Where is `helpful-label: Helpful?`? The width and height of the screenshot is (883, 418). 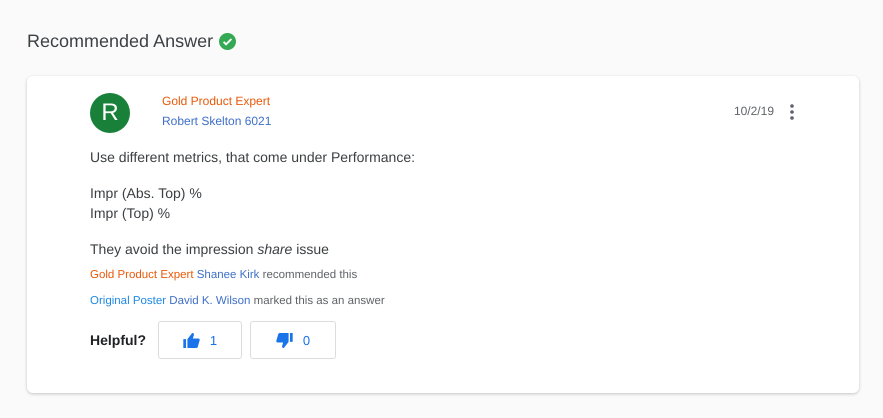
helpful-label: Helpful? is located at coordinates (118, 340).